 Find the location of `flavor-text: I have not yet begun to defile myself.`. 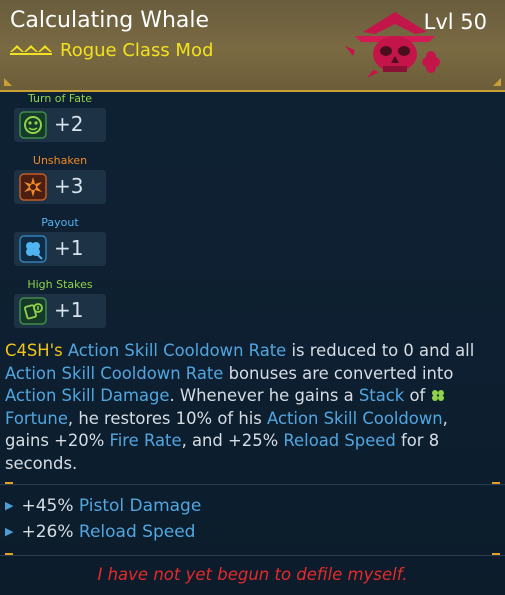

flavor-text: I have not yet begun to defile myself. is located at coordinates (252, 574).